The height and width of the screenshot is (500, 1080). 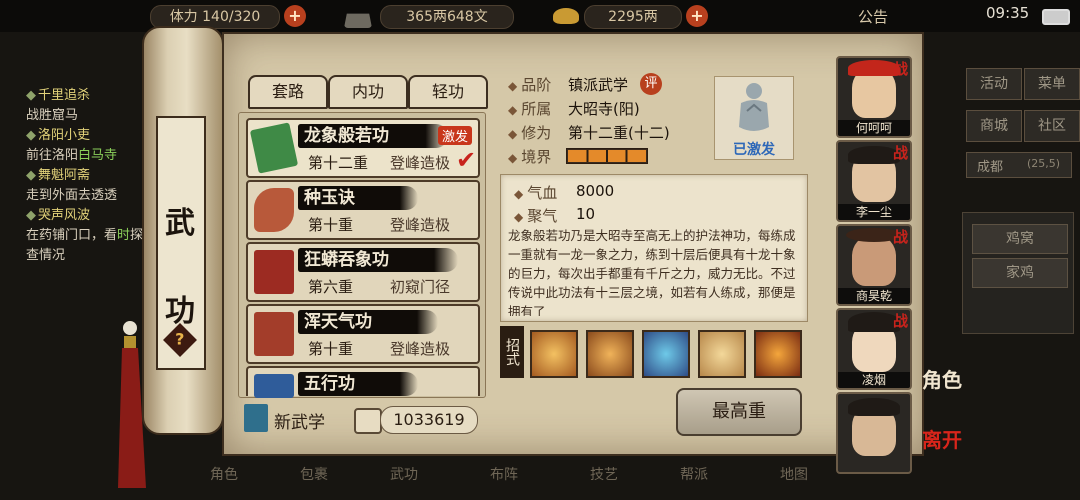 What do you see at coordinates (447, 17) in the screenshot?
I see `money-display: 365两648文` at bounding box center [447, 17].